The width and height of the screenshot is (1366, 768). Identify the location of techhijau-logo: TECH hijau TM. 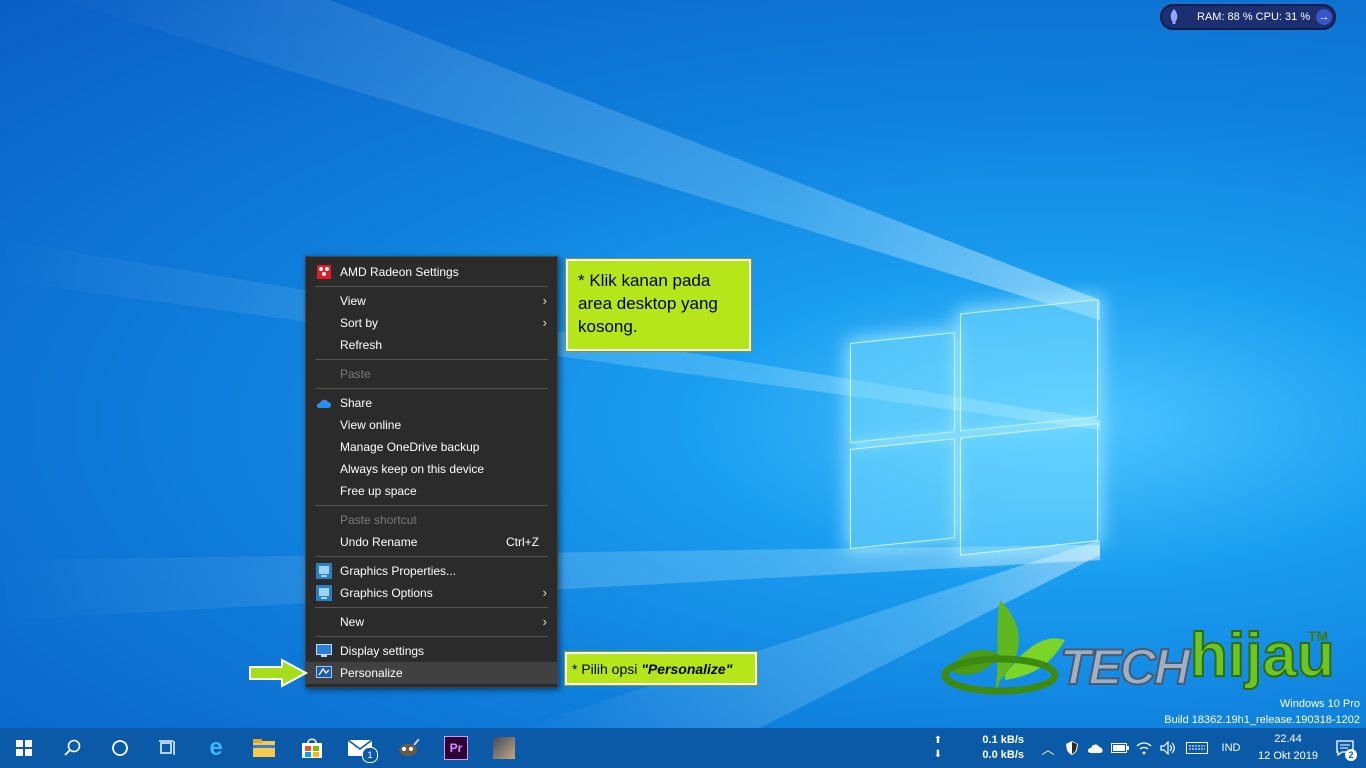
(1138, 650).